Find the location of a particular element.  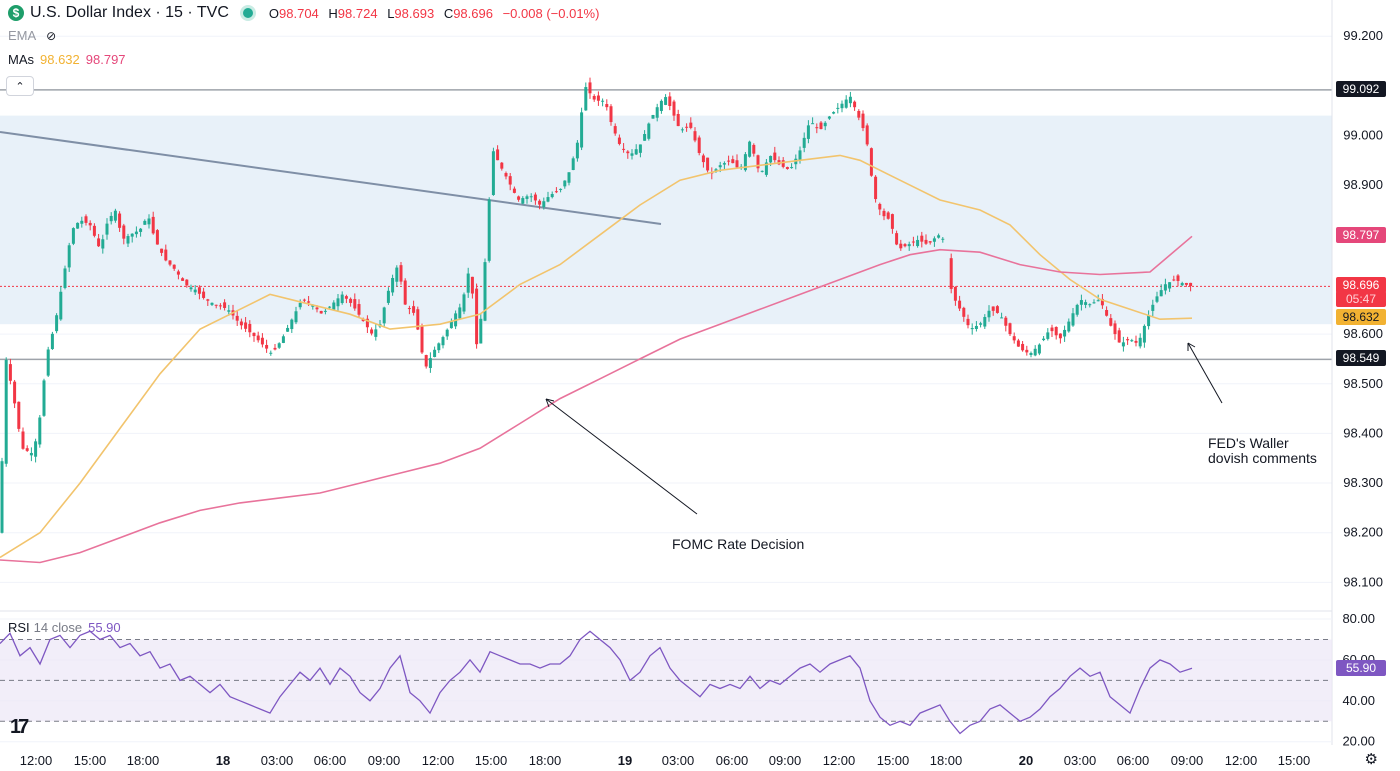

symbol-title: U.S. Dollar Index · 15 · TVC is located at coordinates (129, 13).